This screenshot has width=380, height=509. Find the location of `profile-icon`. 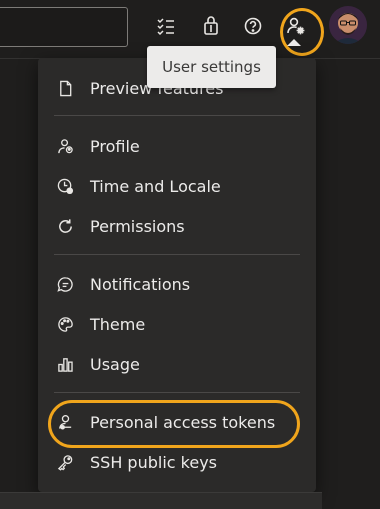

profile-icon is located at coordinates (65, 146).